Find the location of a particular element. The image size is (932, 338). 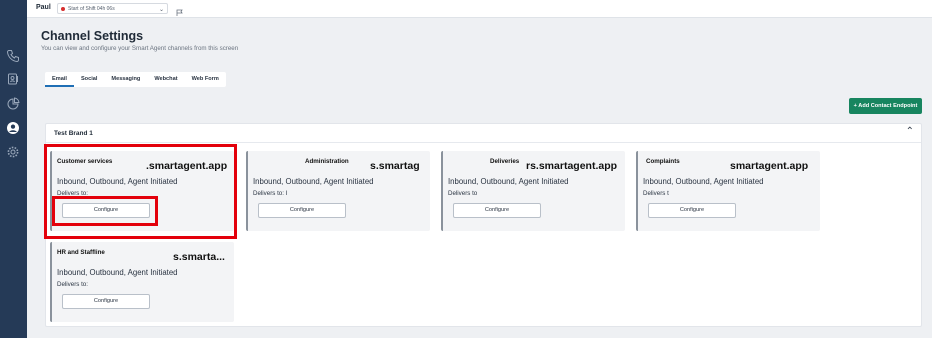

tab-webchat: Webchat is located at coordinates (165, 79).